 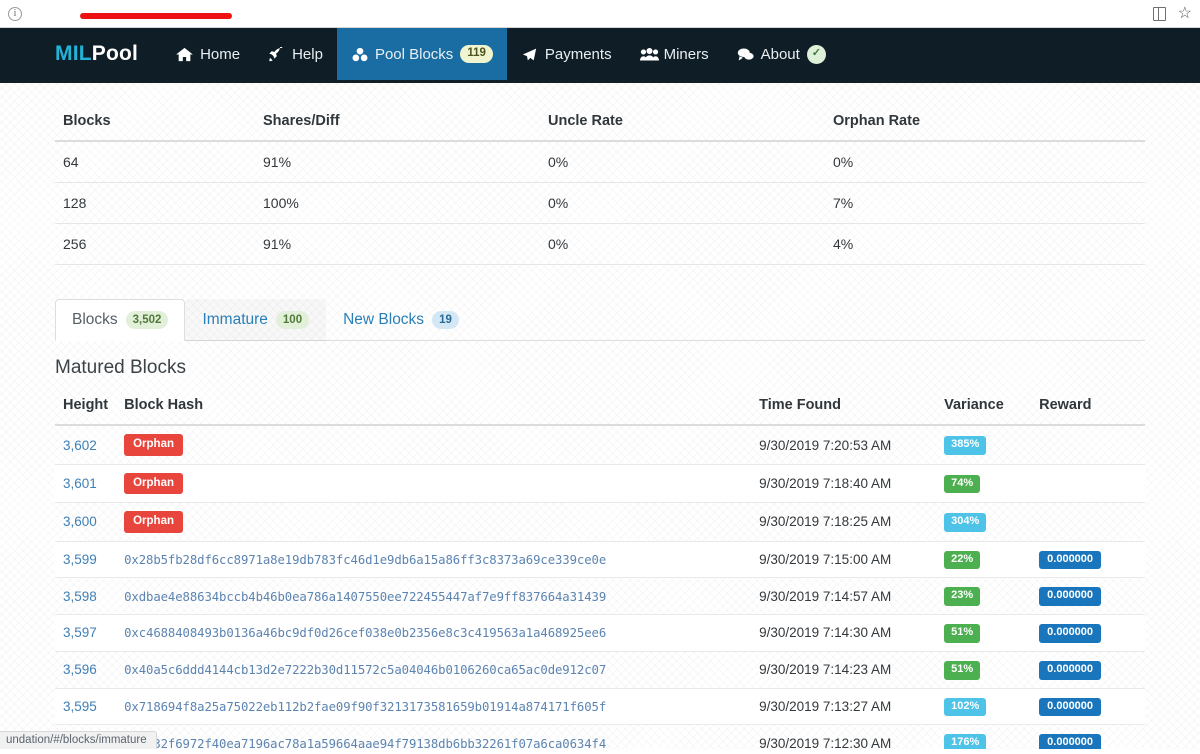 I want to click on block-height-cell: 3,600, so click(x=86, y=522).